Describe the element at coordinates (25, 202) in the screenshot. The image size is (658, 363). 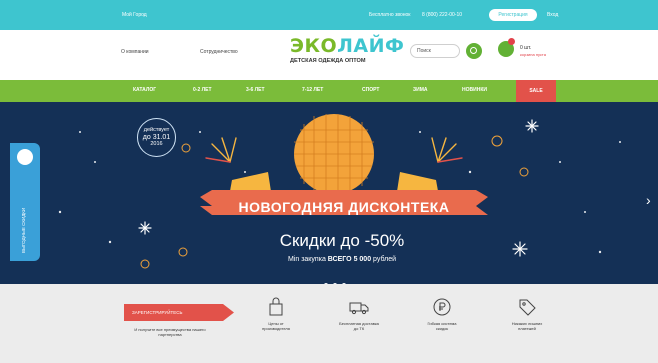
I see `discount-side-tab: ВЫГОДНЫЕ СКИДКИ` at that location.